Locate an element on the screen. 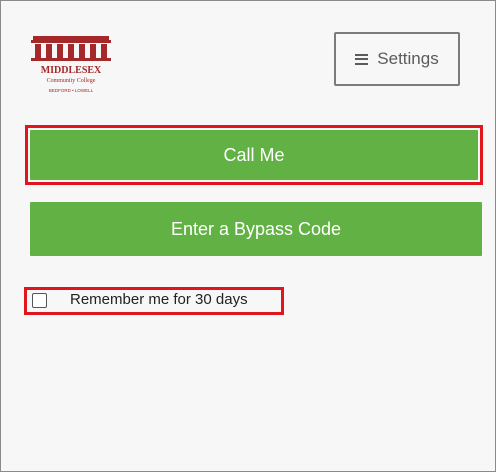 This screenshot has height=472, width=496. settings-label: Settings is located at coordinates (408, 58).